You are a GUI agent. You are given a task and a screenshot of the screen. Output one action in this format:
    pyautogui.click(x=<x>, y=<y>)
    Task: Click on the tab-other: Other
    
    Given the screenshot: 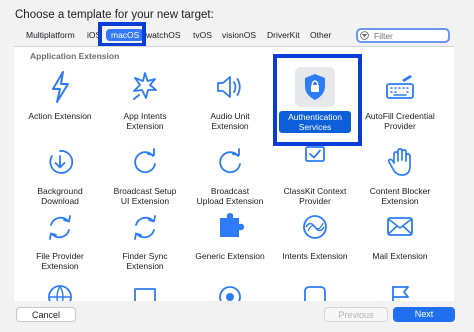 What is the action you would take?
    pyautogui.click(x=320, y=35)
    